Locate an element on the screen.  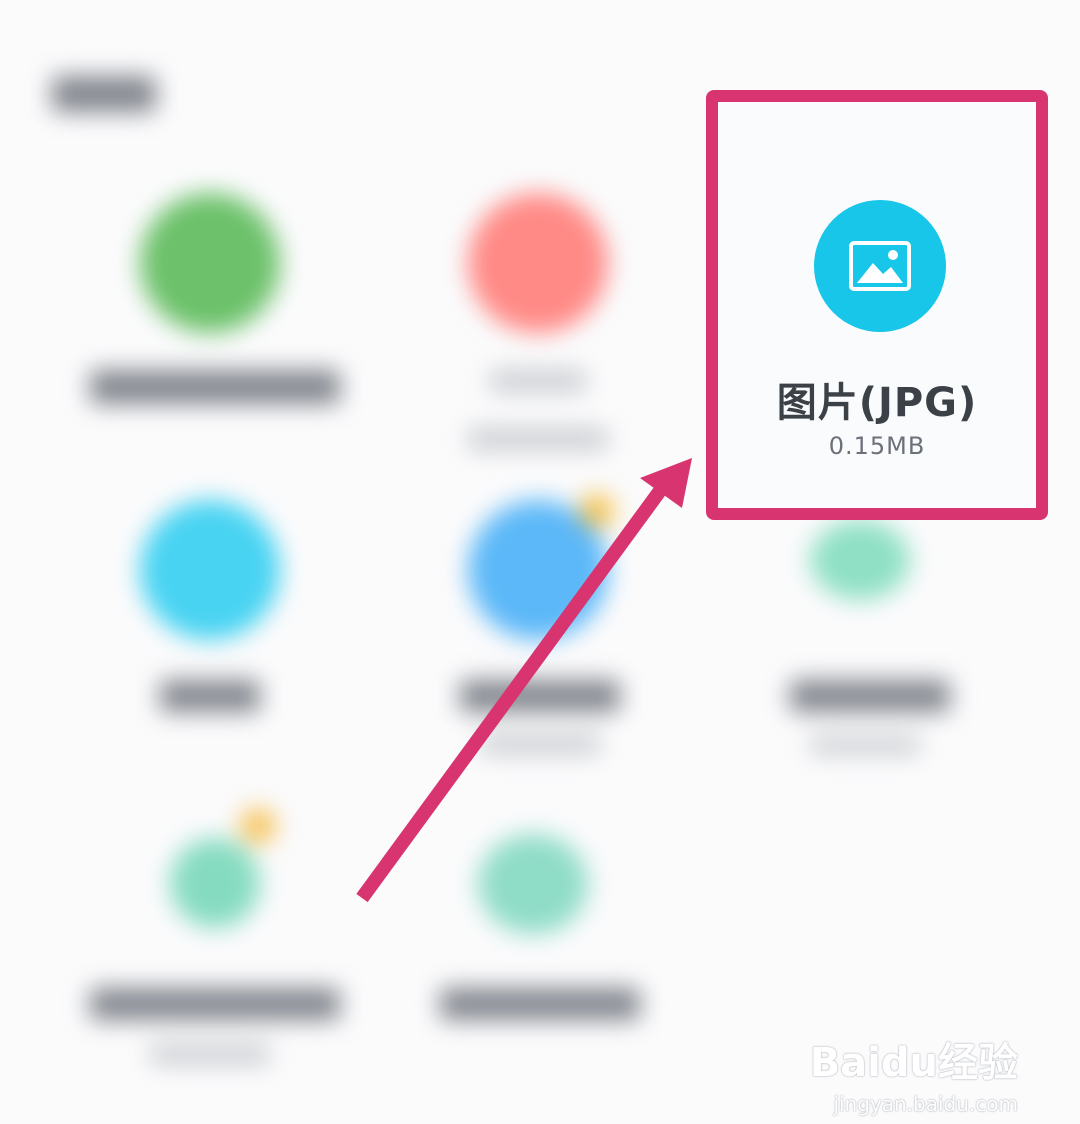
watermark-url: jingyan.baidu.com is located at coordinates (925, 1104).